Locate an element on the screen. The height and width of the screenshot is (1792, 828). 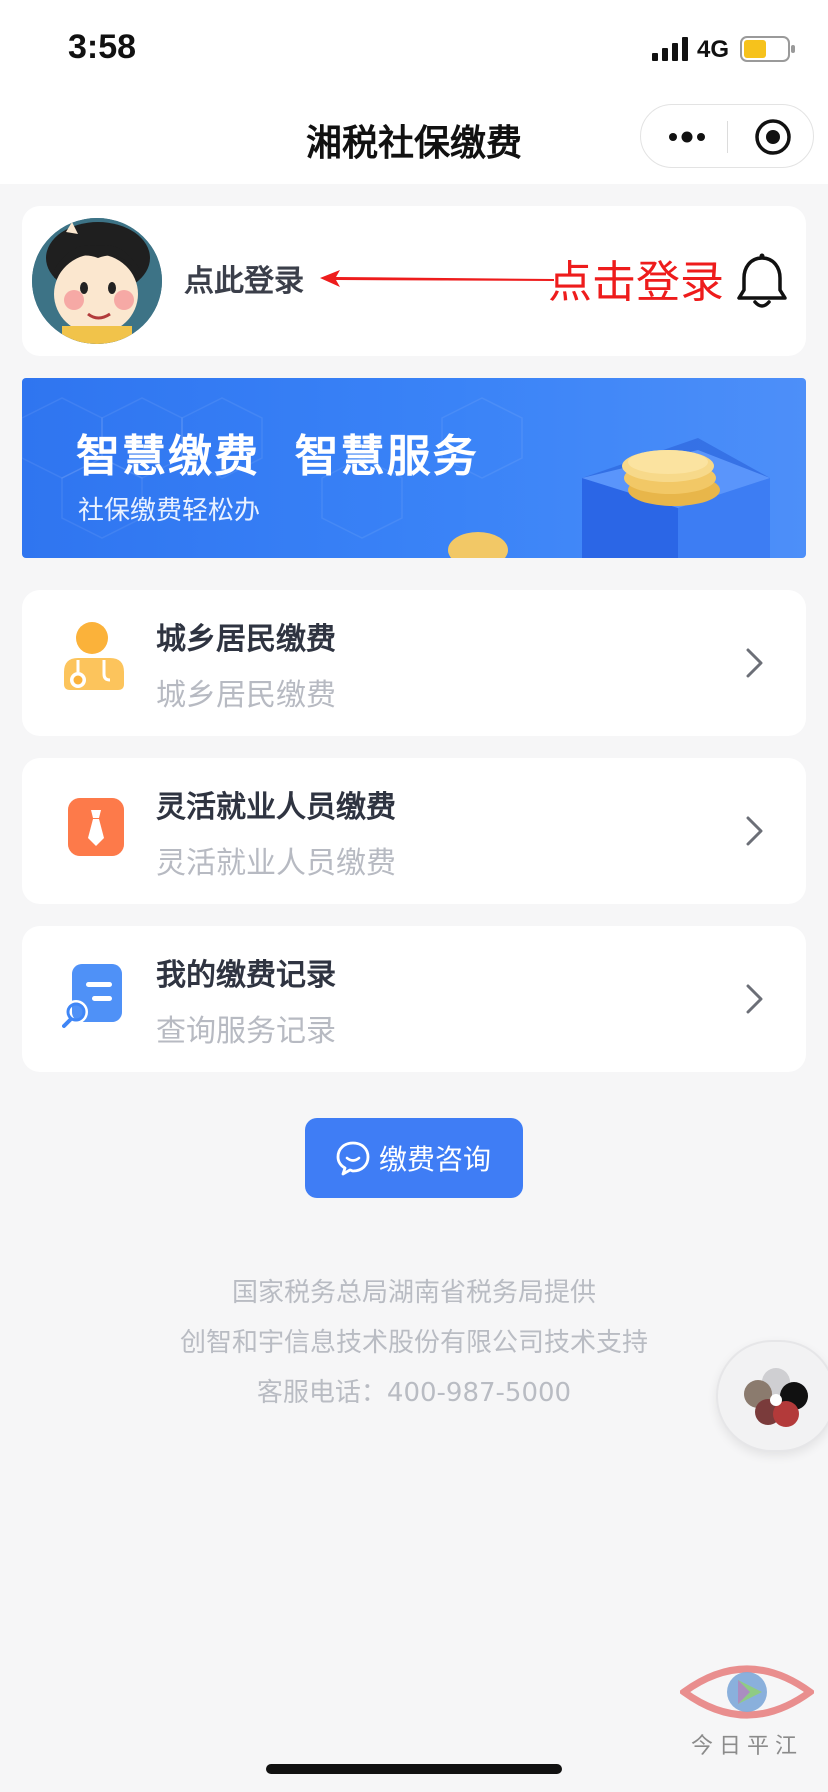
service-title: 我的缴费记录 is located at coordinates (246, 975).